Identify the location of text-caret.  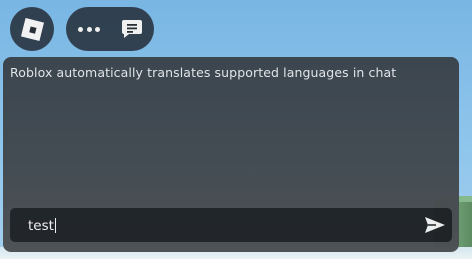
(55, 225).